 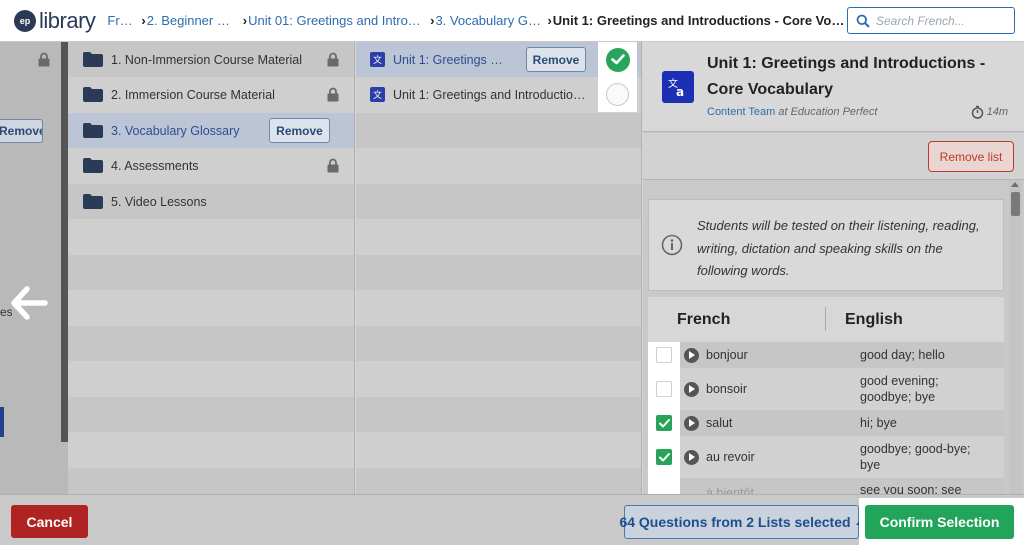 What do you see at coordinates (997, 112) in the screenshot?
I see `duration-value: 14m` at bounding box center [997, 112].